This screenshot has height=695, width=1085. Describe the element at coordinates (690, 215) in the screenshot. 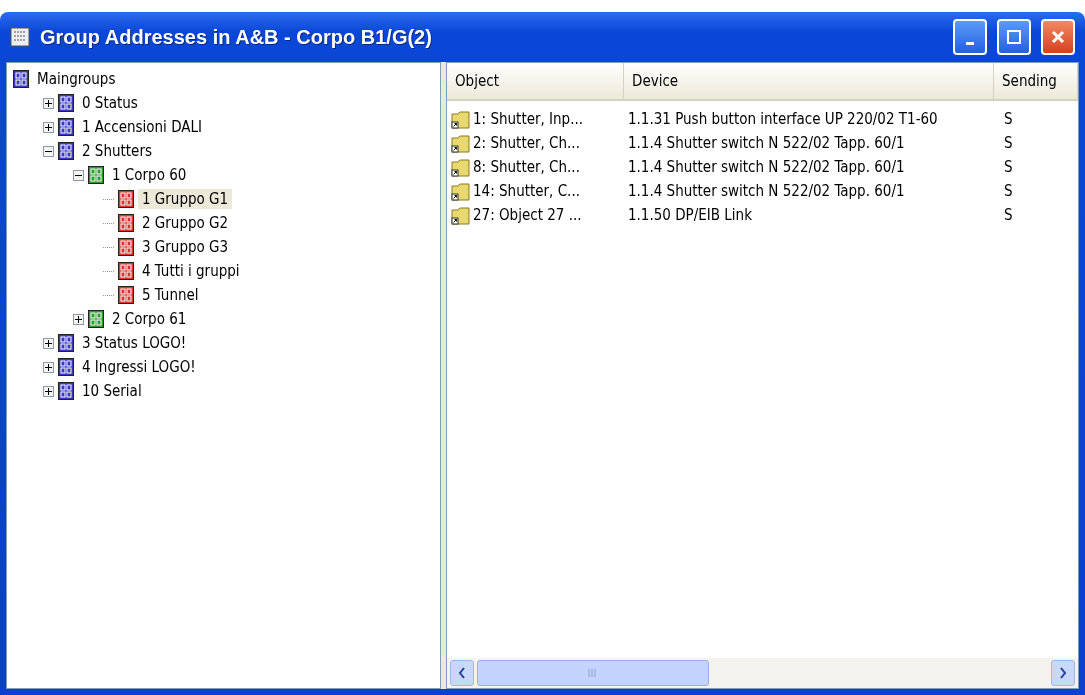

I see `table-cell-text: 1.1.50 DP/EIB Link` at that location.